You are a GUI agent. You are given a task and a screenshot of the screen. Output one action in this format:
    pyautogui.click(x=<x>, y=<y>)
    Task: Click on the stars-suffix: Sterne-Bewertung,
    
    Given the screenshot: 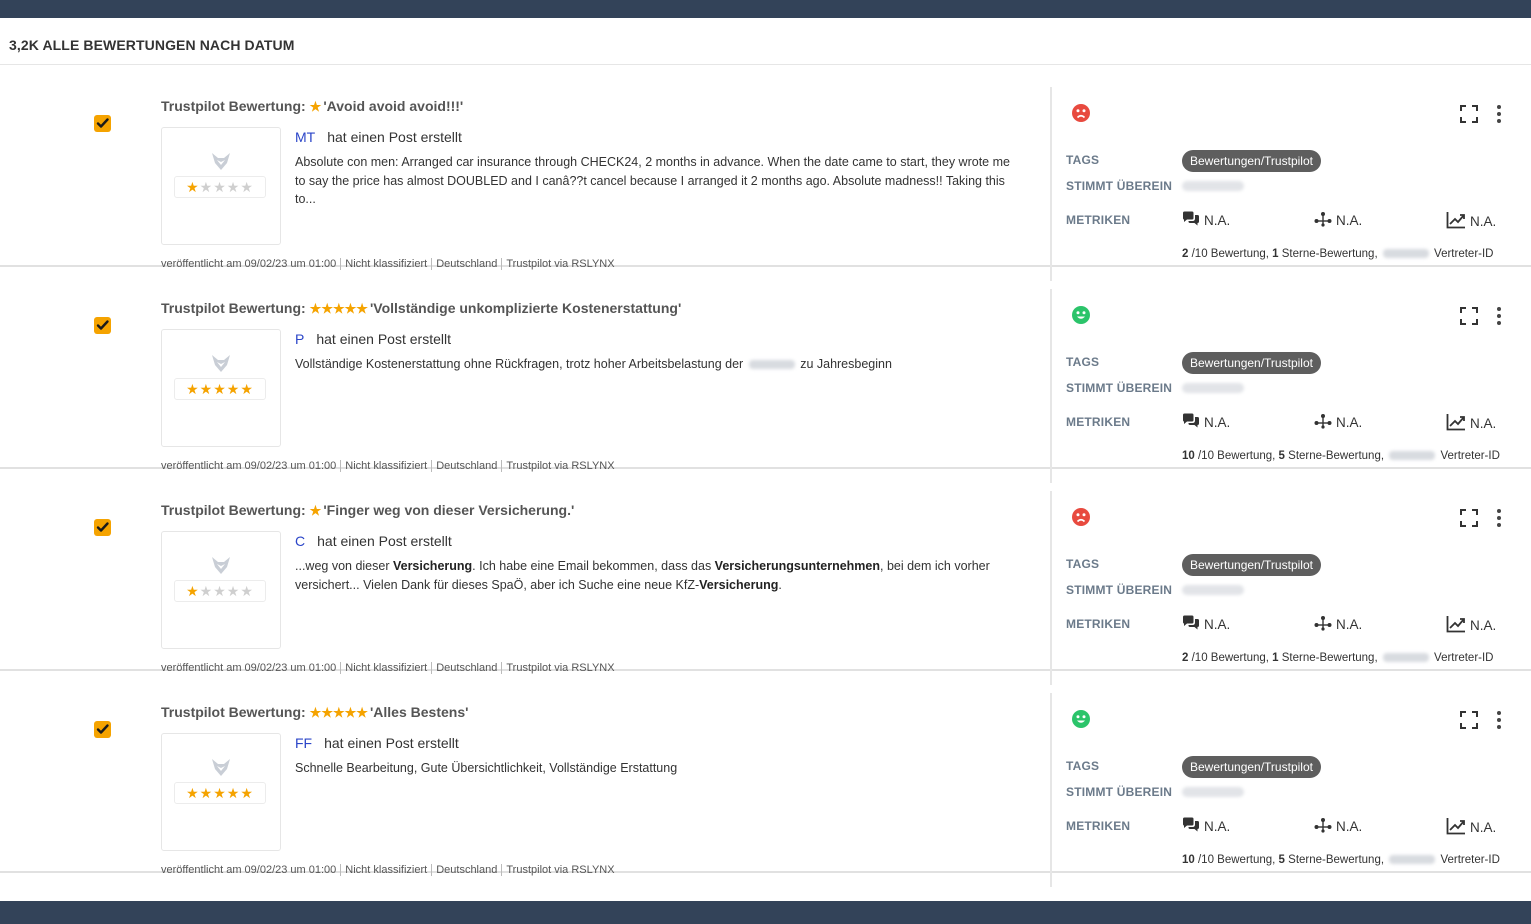 What is the action you would take?
    pyautogui.click(x=1329, y=254)
    